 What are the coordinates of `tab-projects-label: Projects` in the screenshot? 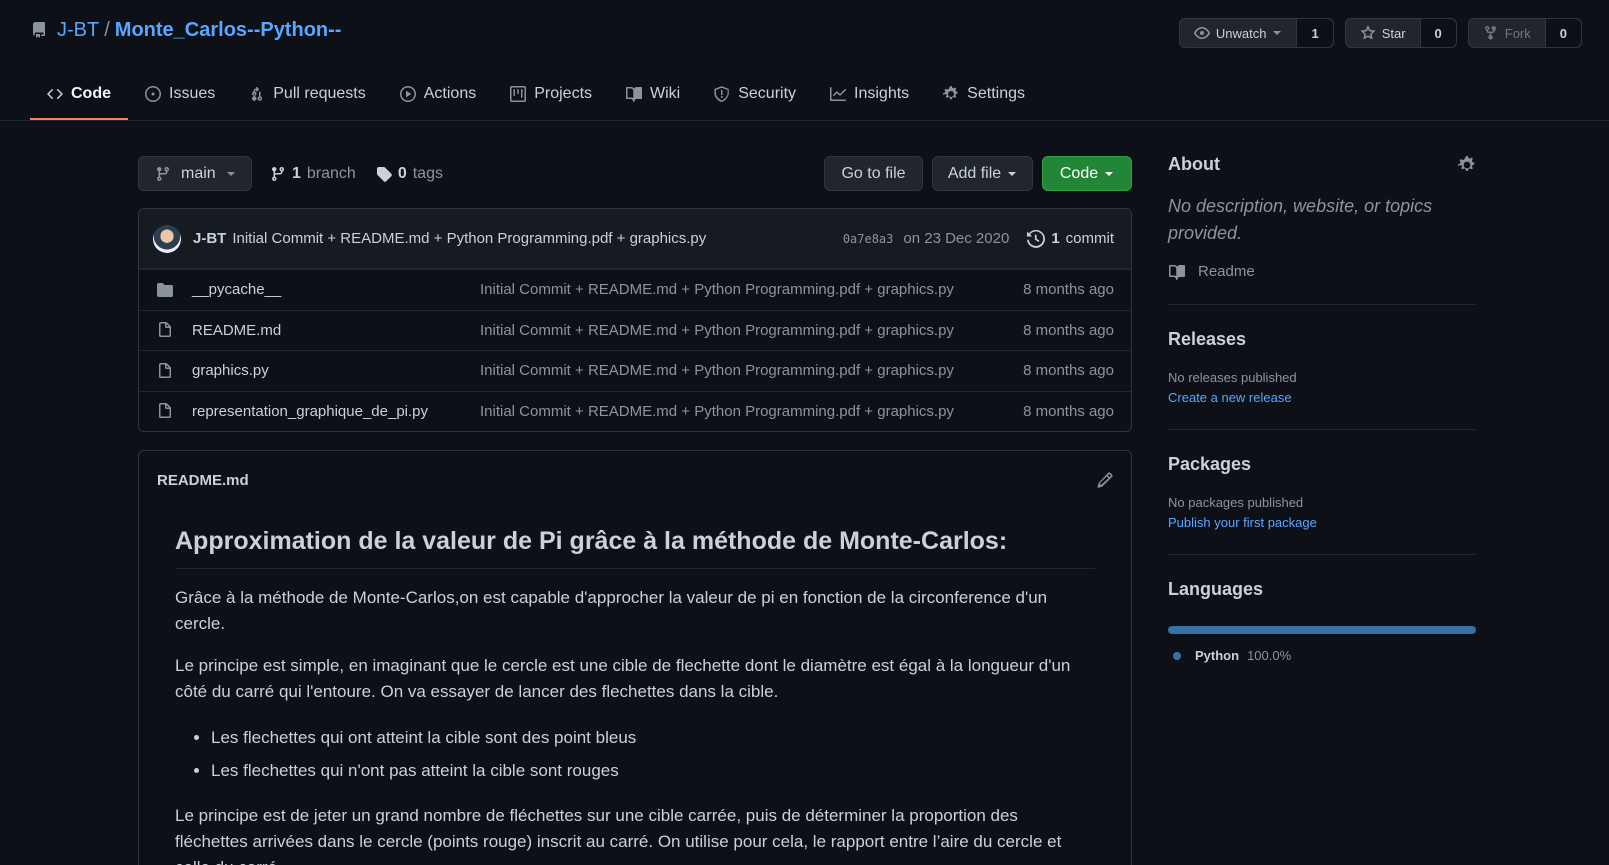 It's located at (563, 93).